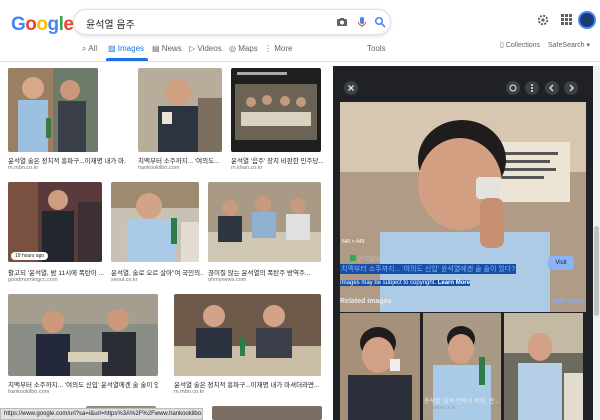  I want to click on search-icon, so click(380, 22).